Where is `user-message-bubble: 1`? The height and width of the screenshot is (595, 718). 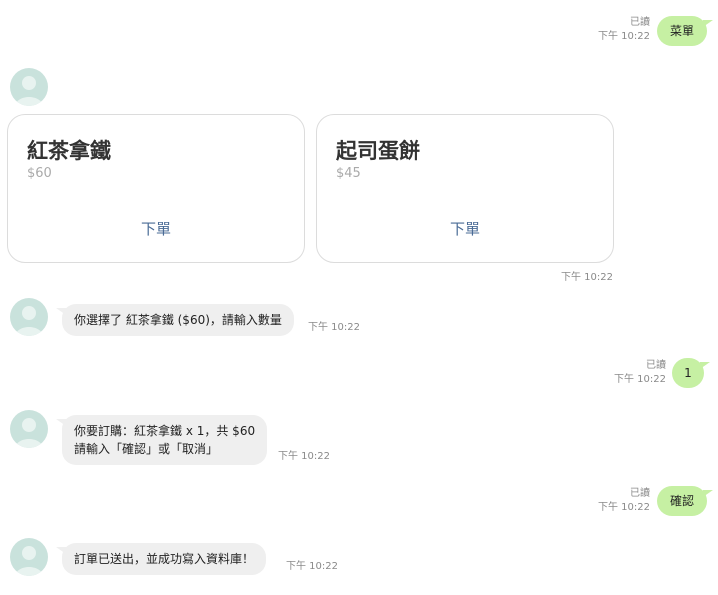 user-message-bubble: 1 is located at coordinates (691, 373).